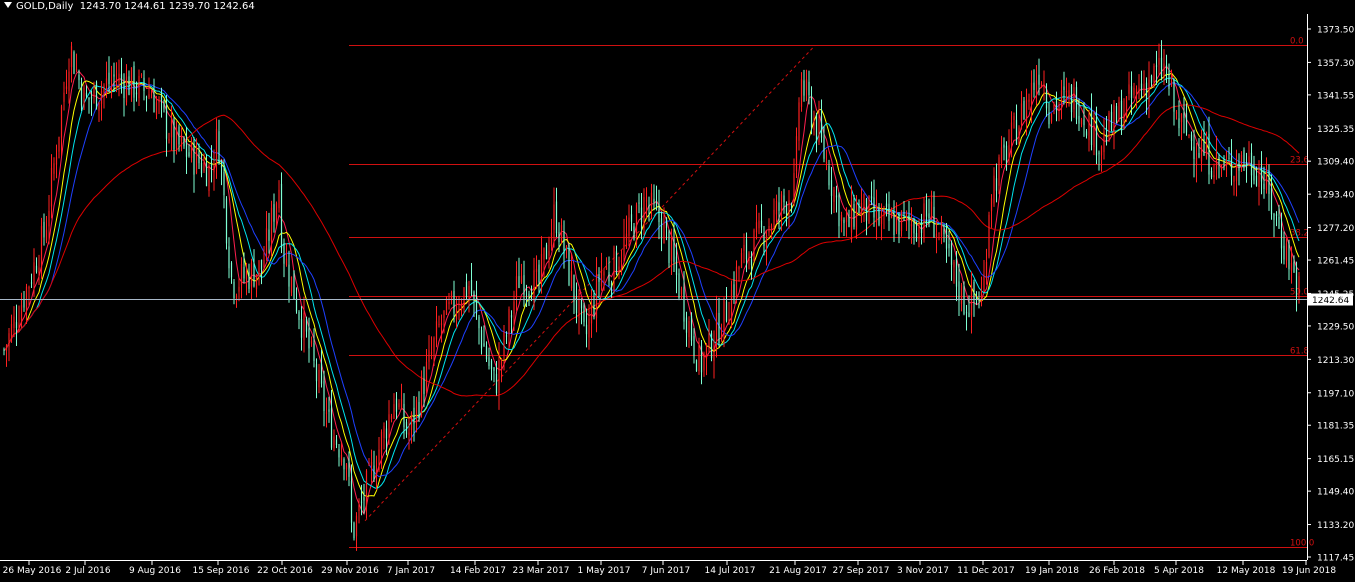 The image size is (1355, 582). Describe the element at coordinates (1299, 352) in the screenshot. I see `fib-level-label: 61.8` at that location.